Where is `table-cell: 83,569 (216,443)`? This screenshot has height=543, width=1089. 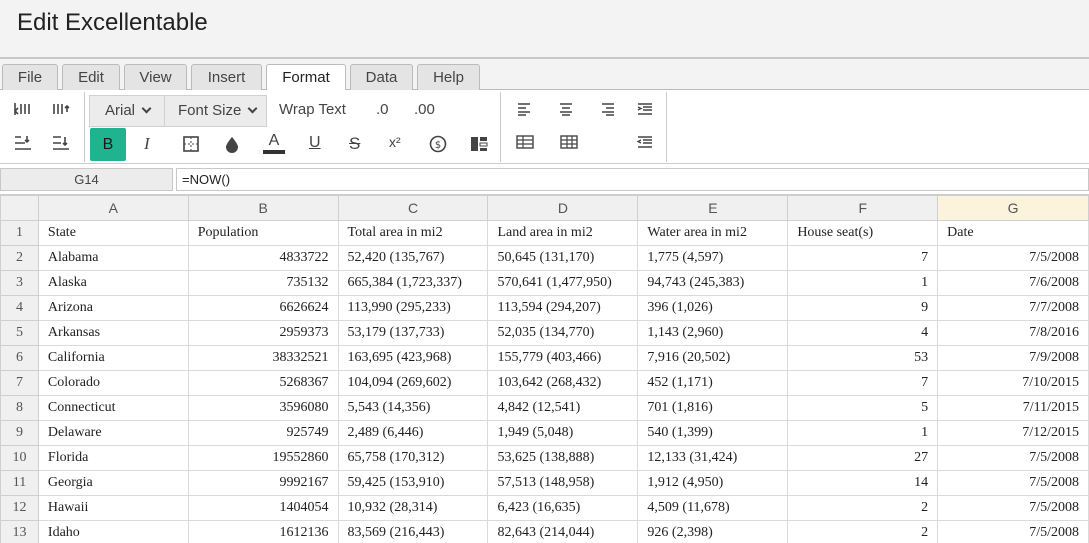
table-cell: 83,569 (216,443) is located at coordinates (413, 531).